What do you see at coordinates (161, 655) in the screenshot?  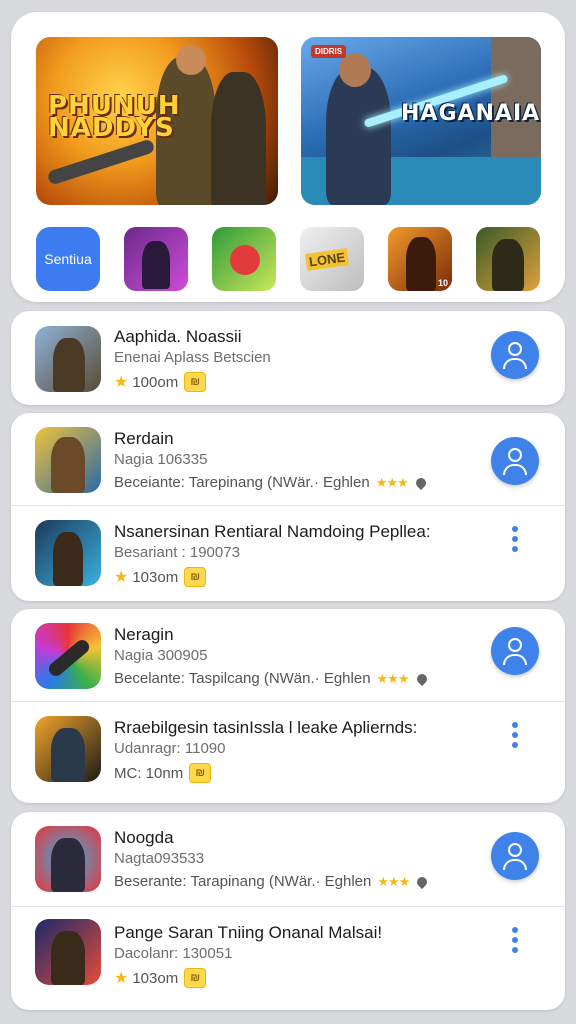 I see `item-subtitle: Nagia 300905` at bounding box center [161, 655].